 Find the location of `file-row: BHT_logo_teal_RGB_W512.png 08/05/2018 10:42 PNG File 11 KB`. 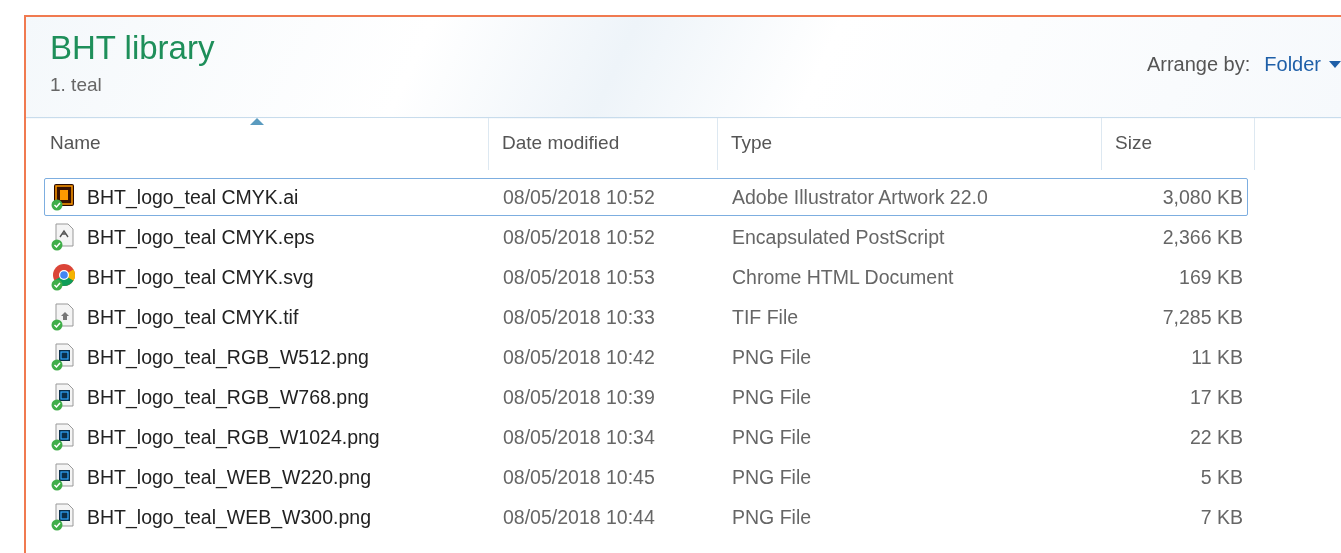

file-row: BHT_logo_teal_RGB_W512.png 08/05/2018 10:42 PNG File 11 KB is located at coordinates (646, 357).